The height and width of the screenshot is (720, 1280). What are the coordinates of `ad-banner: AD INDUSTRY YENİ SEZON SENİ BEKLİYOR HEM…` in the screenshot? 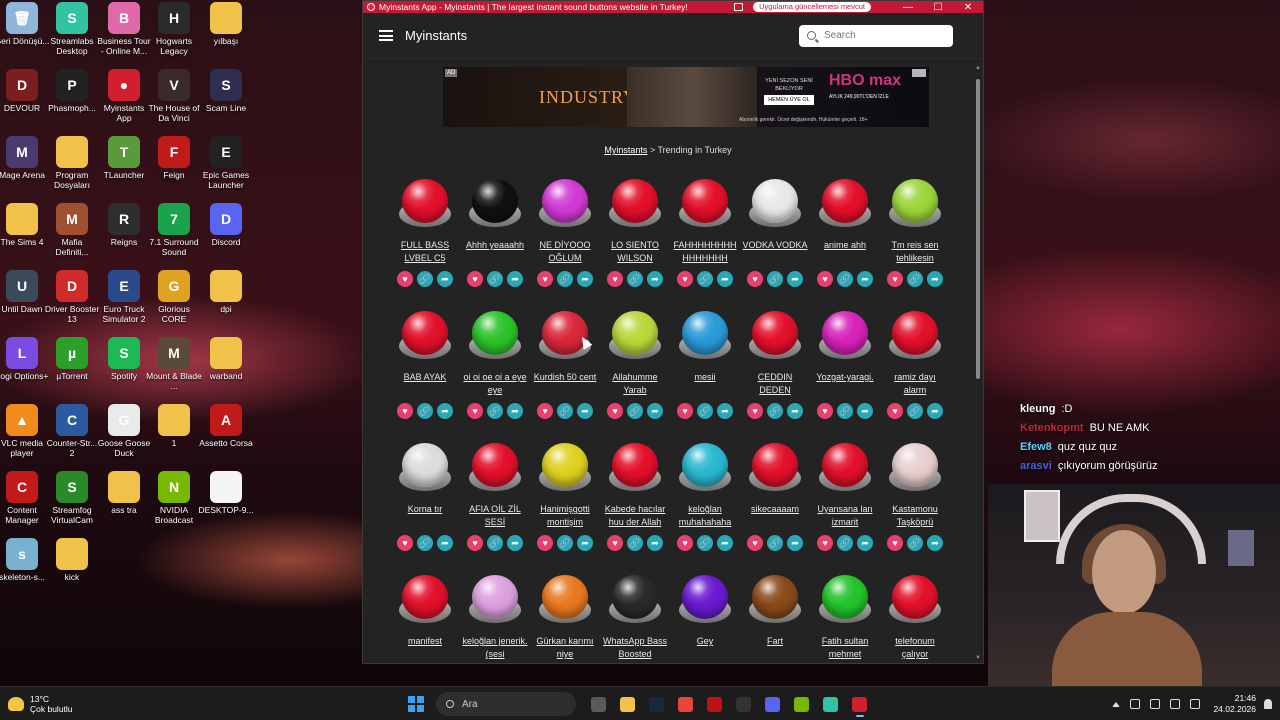 It's located at (686, 97).